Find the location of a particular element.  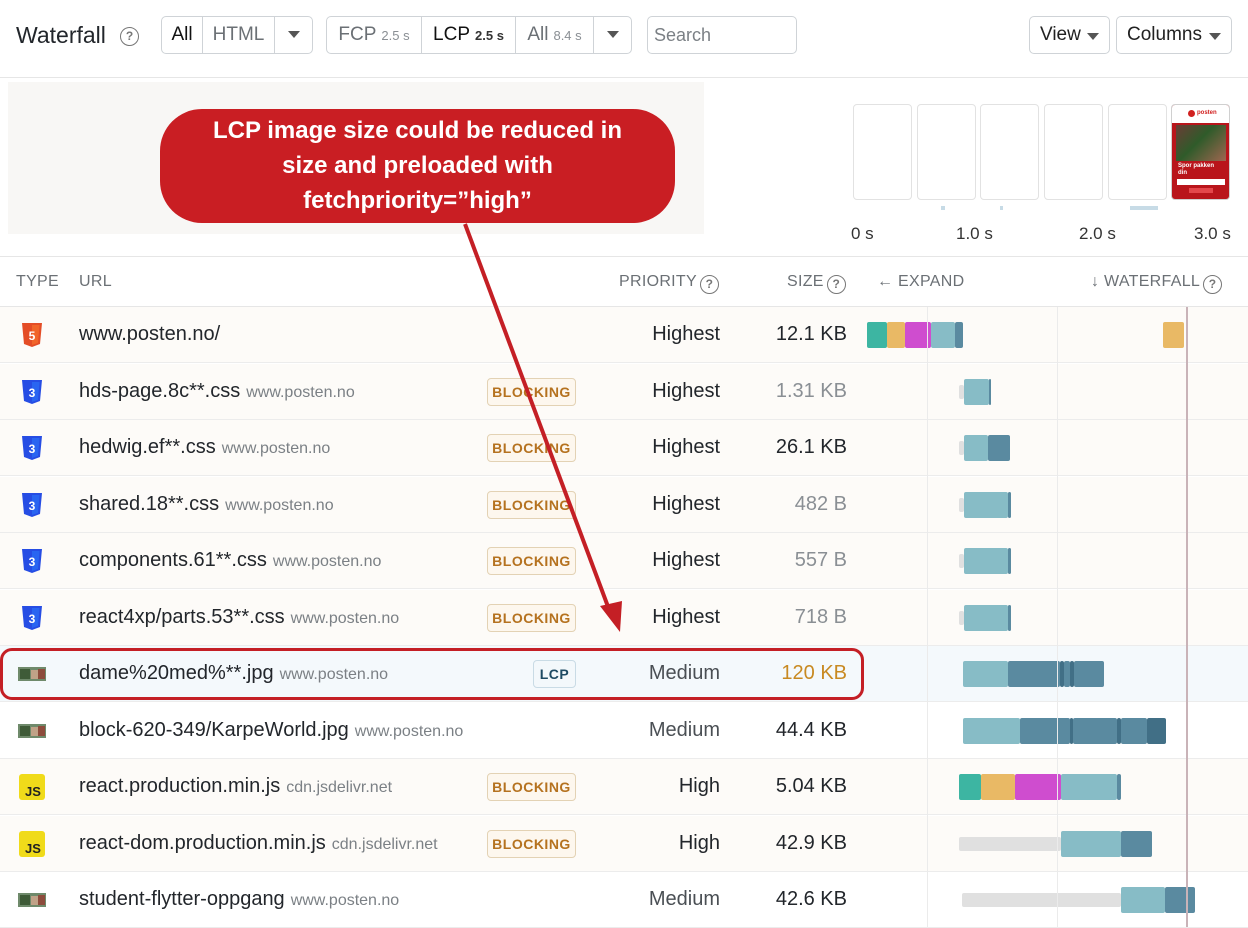

lcp-button: LCP 2.5 s is located at coordinates (469, 35).